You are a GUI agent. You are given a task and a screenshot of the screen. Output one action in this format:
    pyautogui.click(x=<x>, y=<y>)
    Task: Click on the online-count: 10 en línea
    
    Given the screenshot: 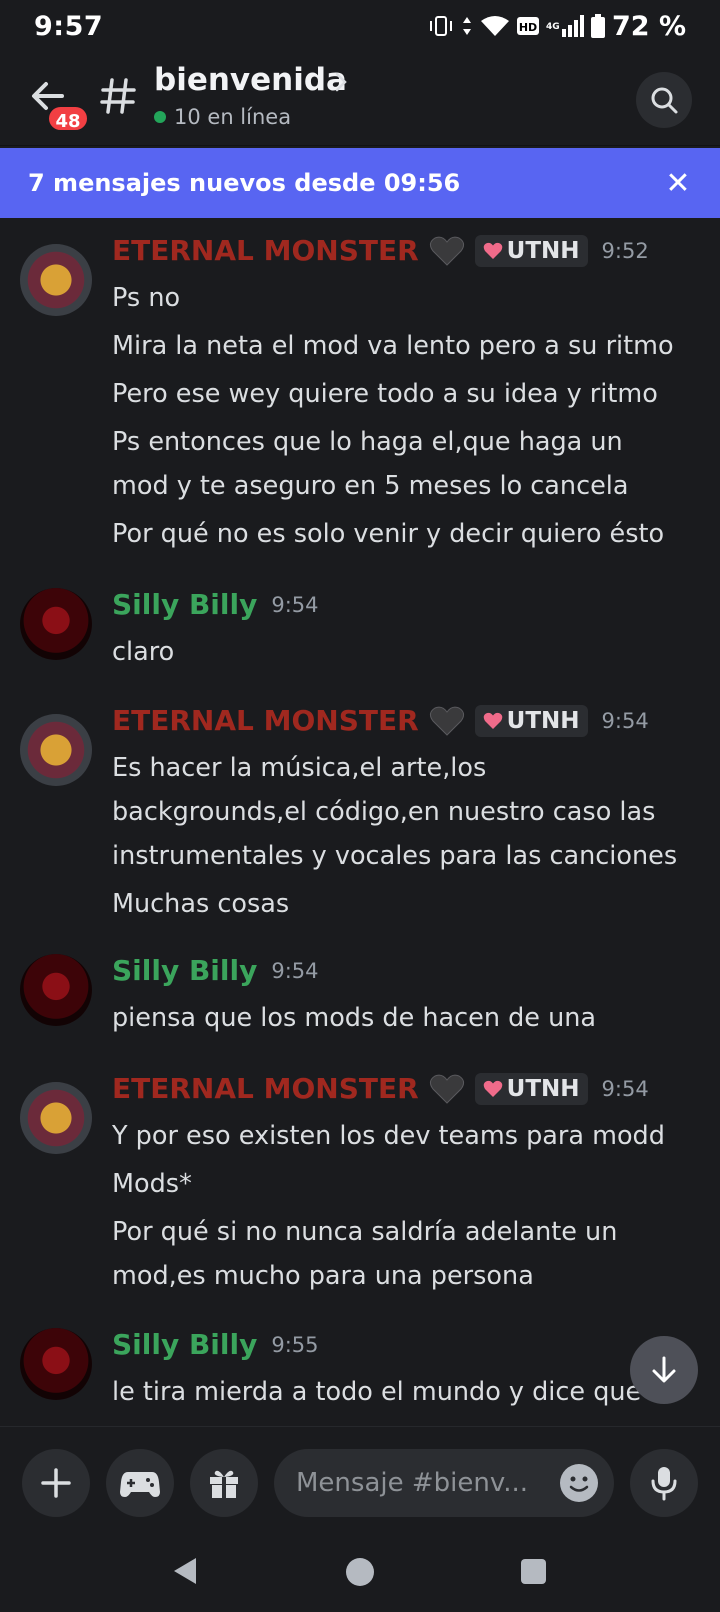 What is the action you would take?
    pyautogui.click(x=222, y=117)
    